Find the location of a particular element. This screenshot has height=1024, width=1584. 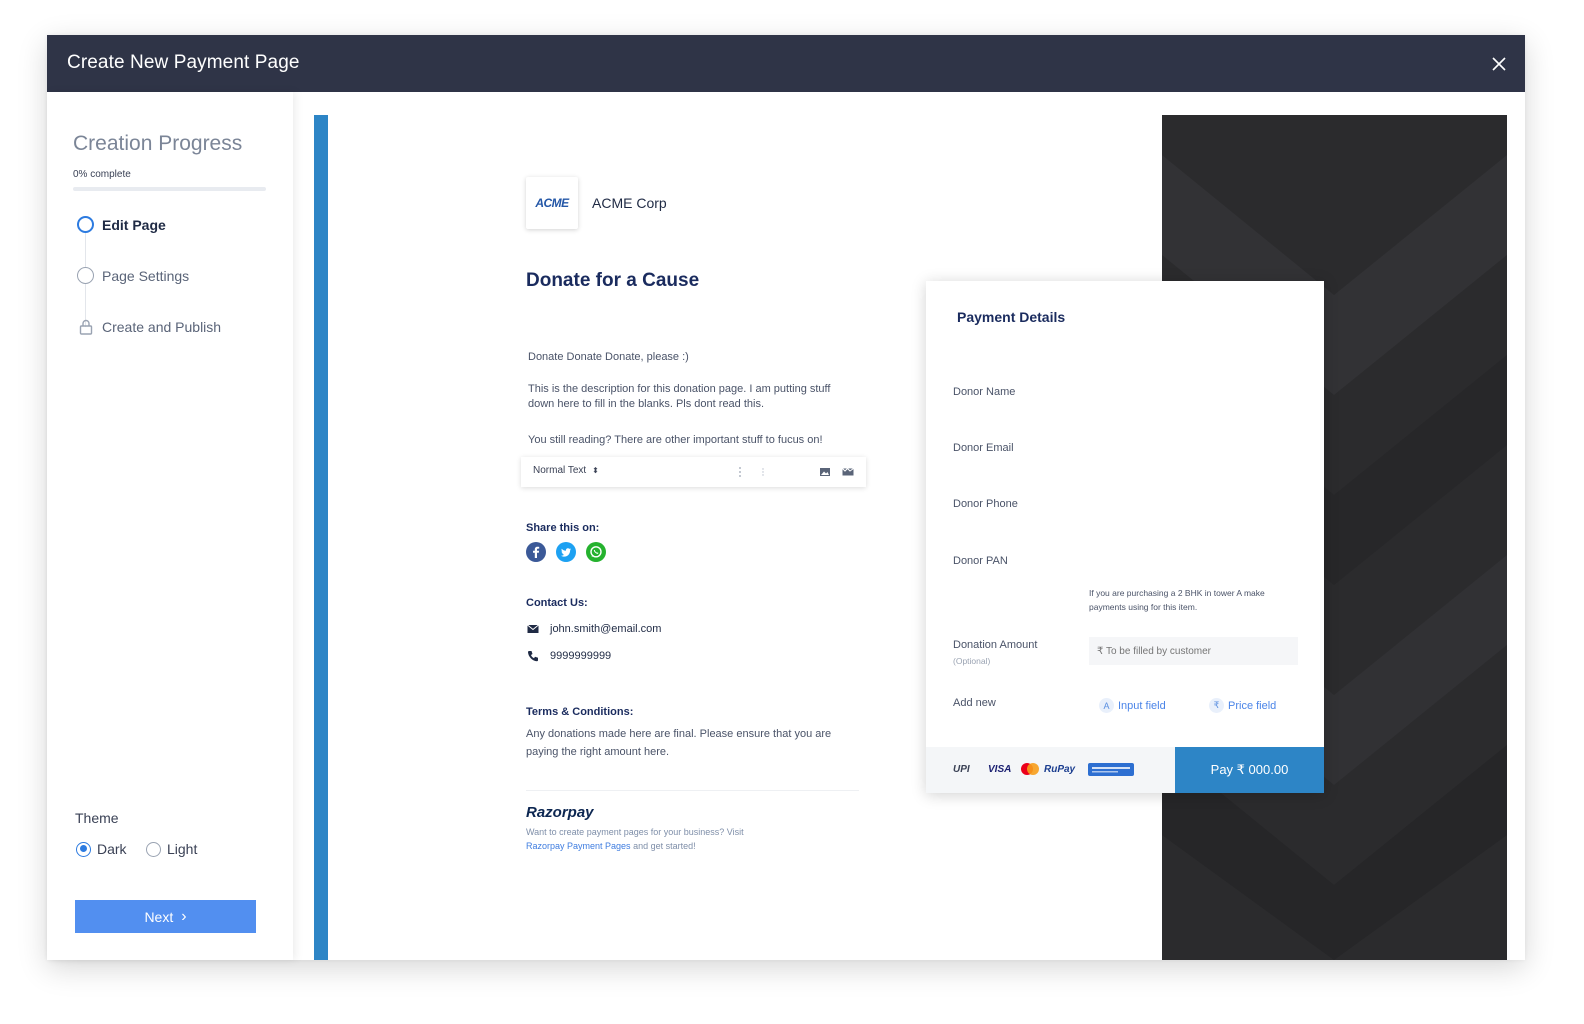

add-new-label: Add new is located at coordinates (974, 703).